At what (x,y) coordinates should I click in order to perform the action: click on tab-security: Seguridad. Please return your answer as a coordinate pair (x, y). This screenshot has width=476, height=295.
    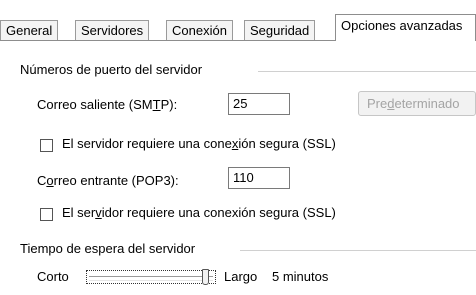
    Looking at the image, I should click on (280, 30).